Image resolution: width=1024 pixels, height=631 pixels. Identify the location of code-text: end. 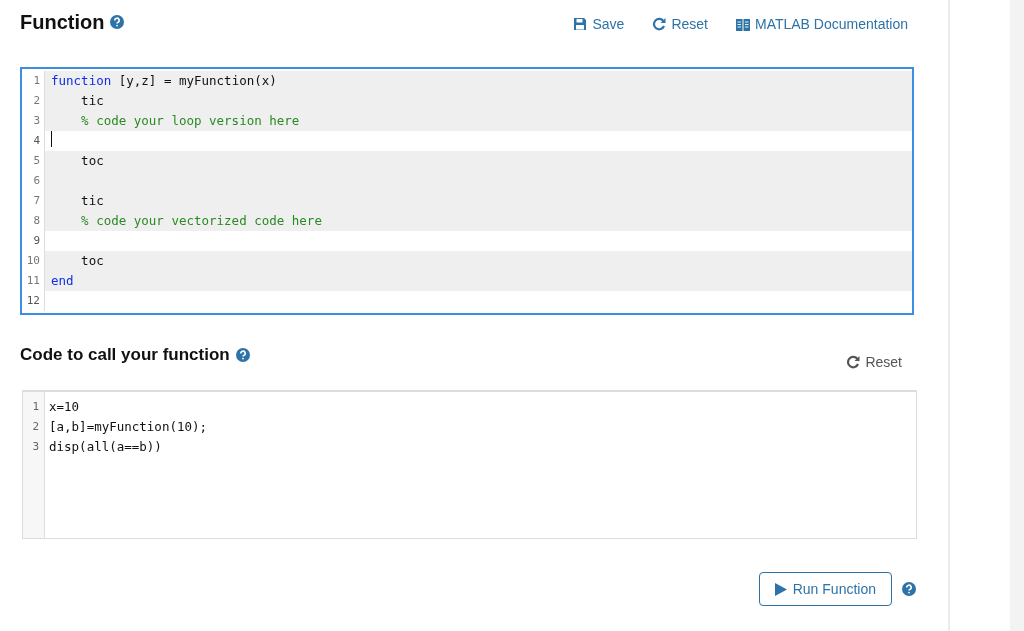
(62, 280).